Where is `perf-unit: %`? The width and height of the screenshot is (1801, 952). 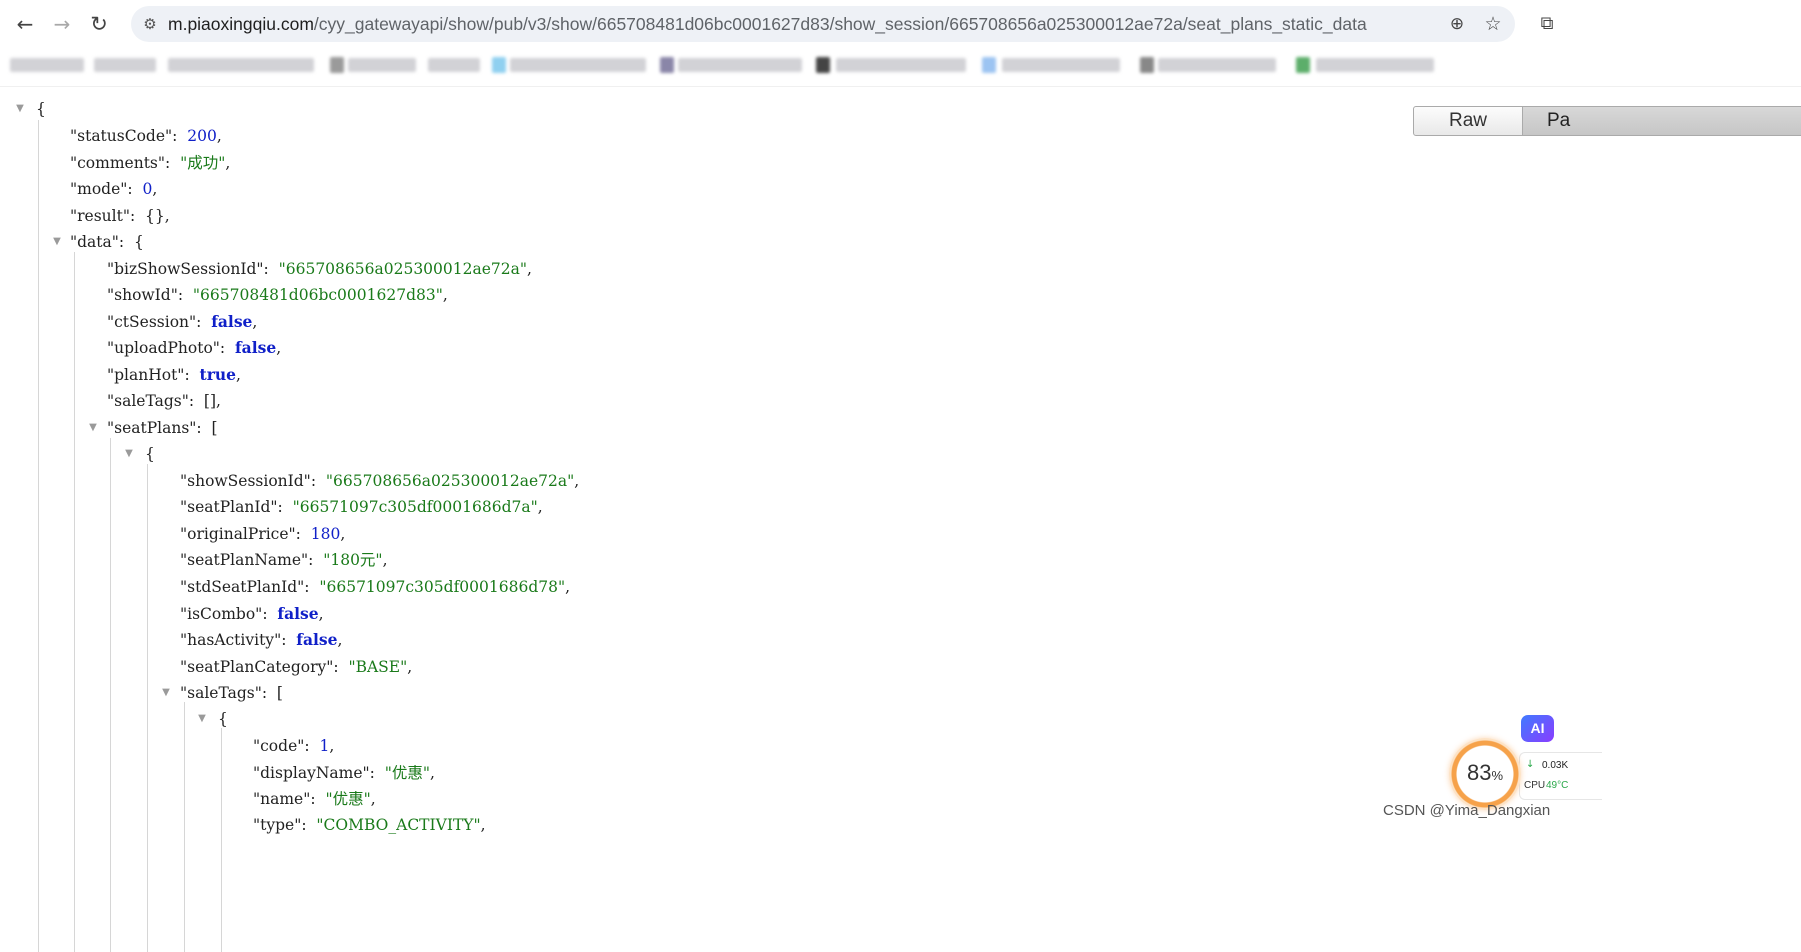 perf-unit: % is located at coordinates (1497, 775).